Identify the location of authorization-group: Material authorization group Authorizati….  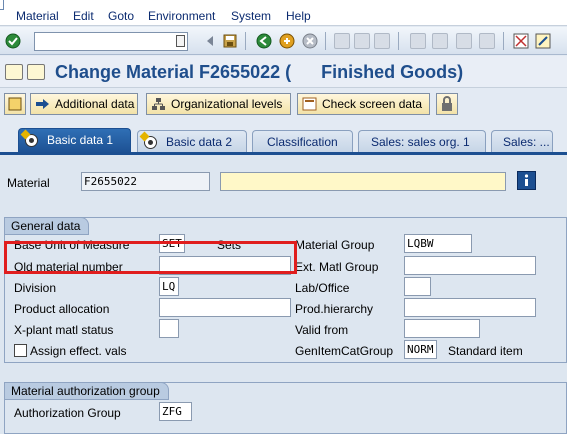
(285, 408).